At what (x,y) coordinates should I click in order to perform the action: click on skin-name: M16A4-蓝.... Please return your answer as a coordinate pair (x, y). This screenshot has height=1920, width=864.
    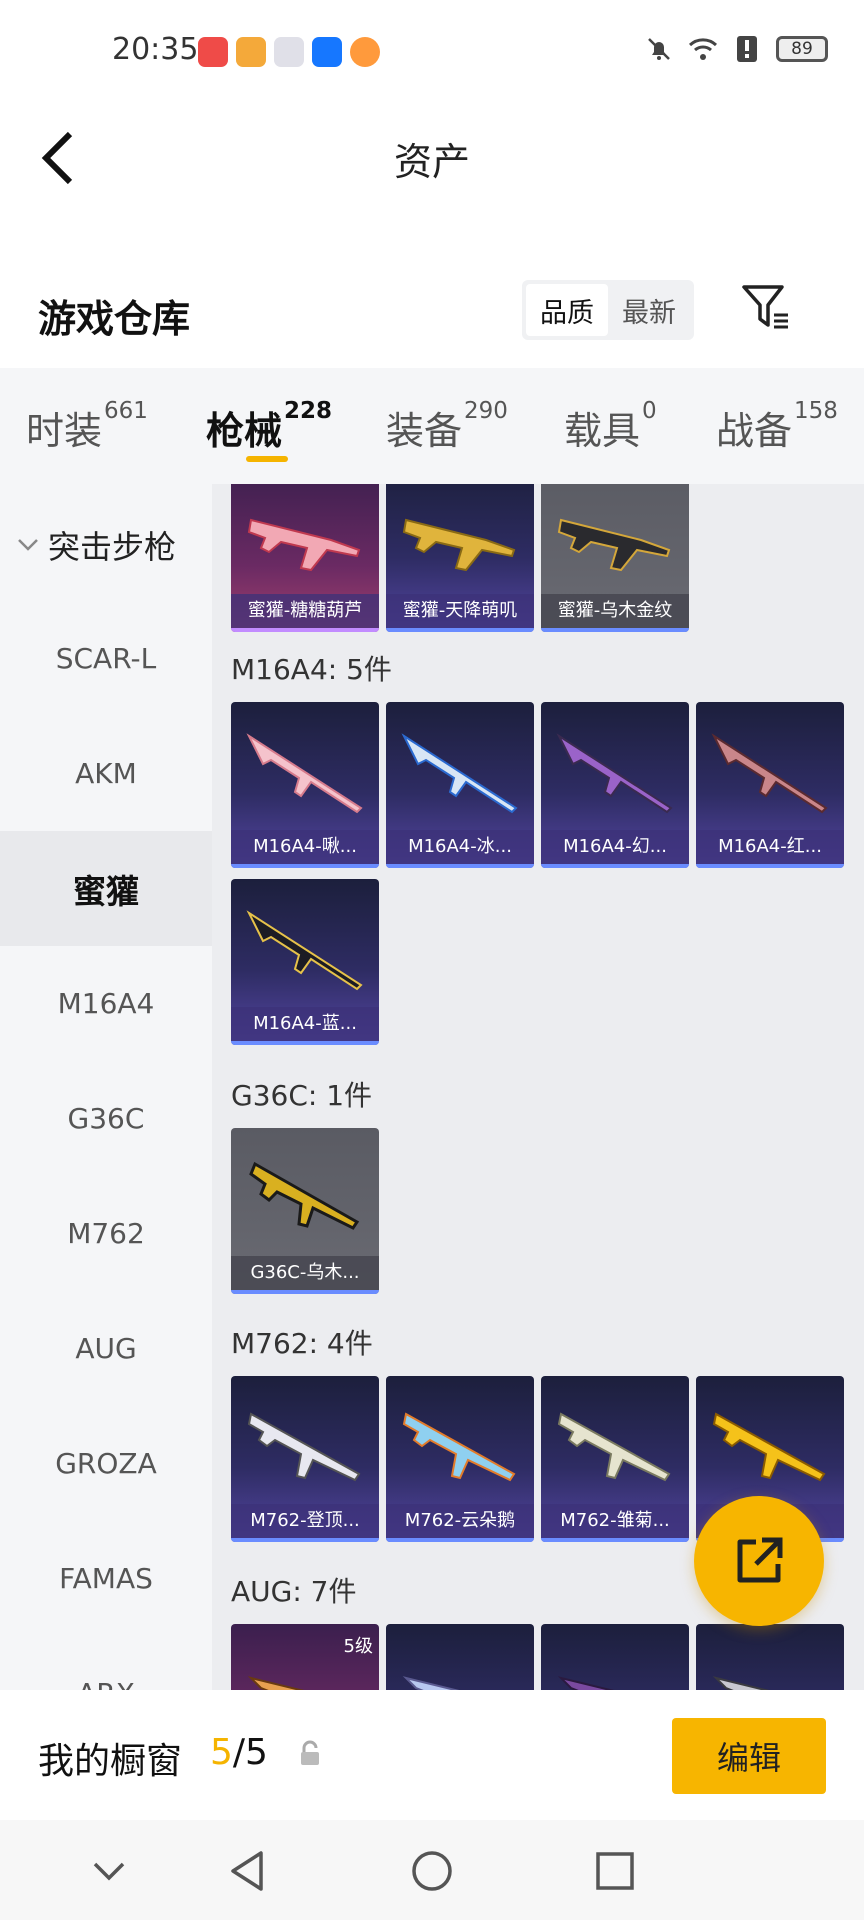
    Looking at the image, I should click on (305, 1024).